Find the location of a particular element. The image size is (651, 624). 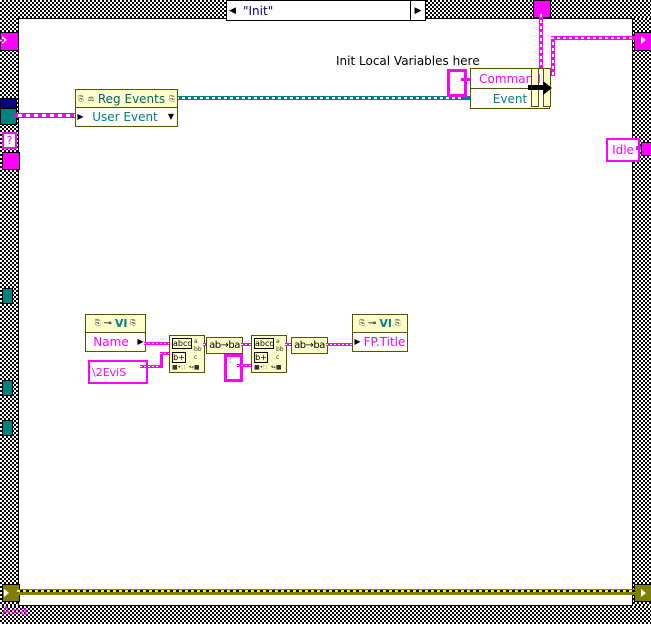

register-events-icon: ⚖ is located at coordinates (91, 98).